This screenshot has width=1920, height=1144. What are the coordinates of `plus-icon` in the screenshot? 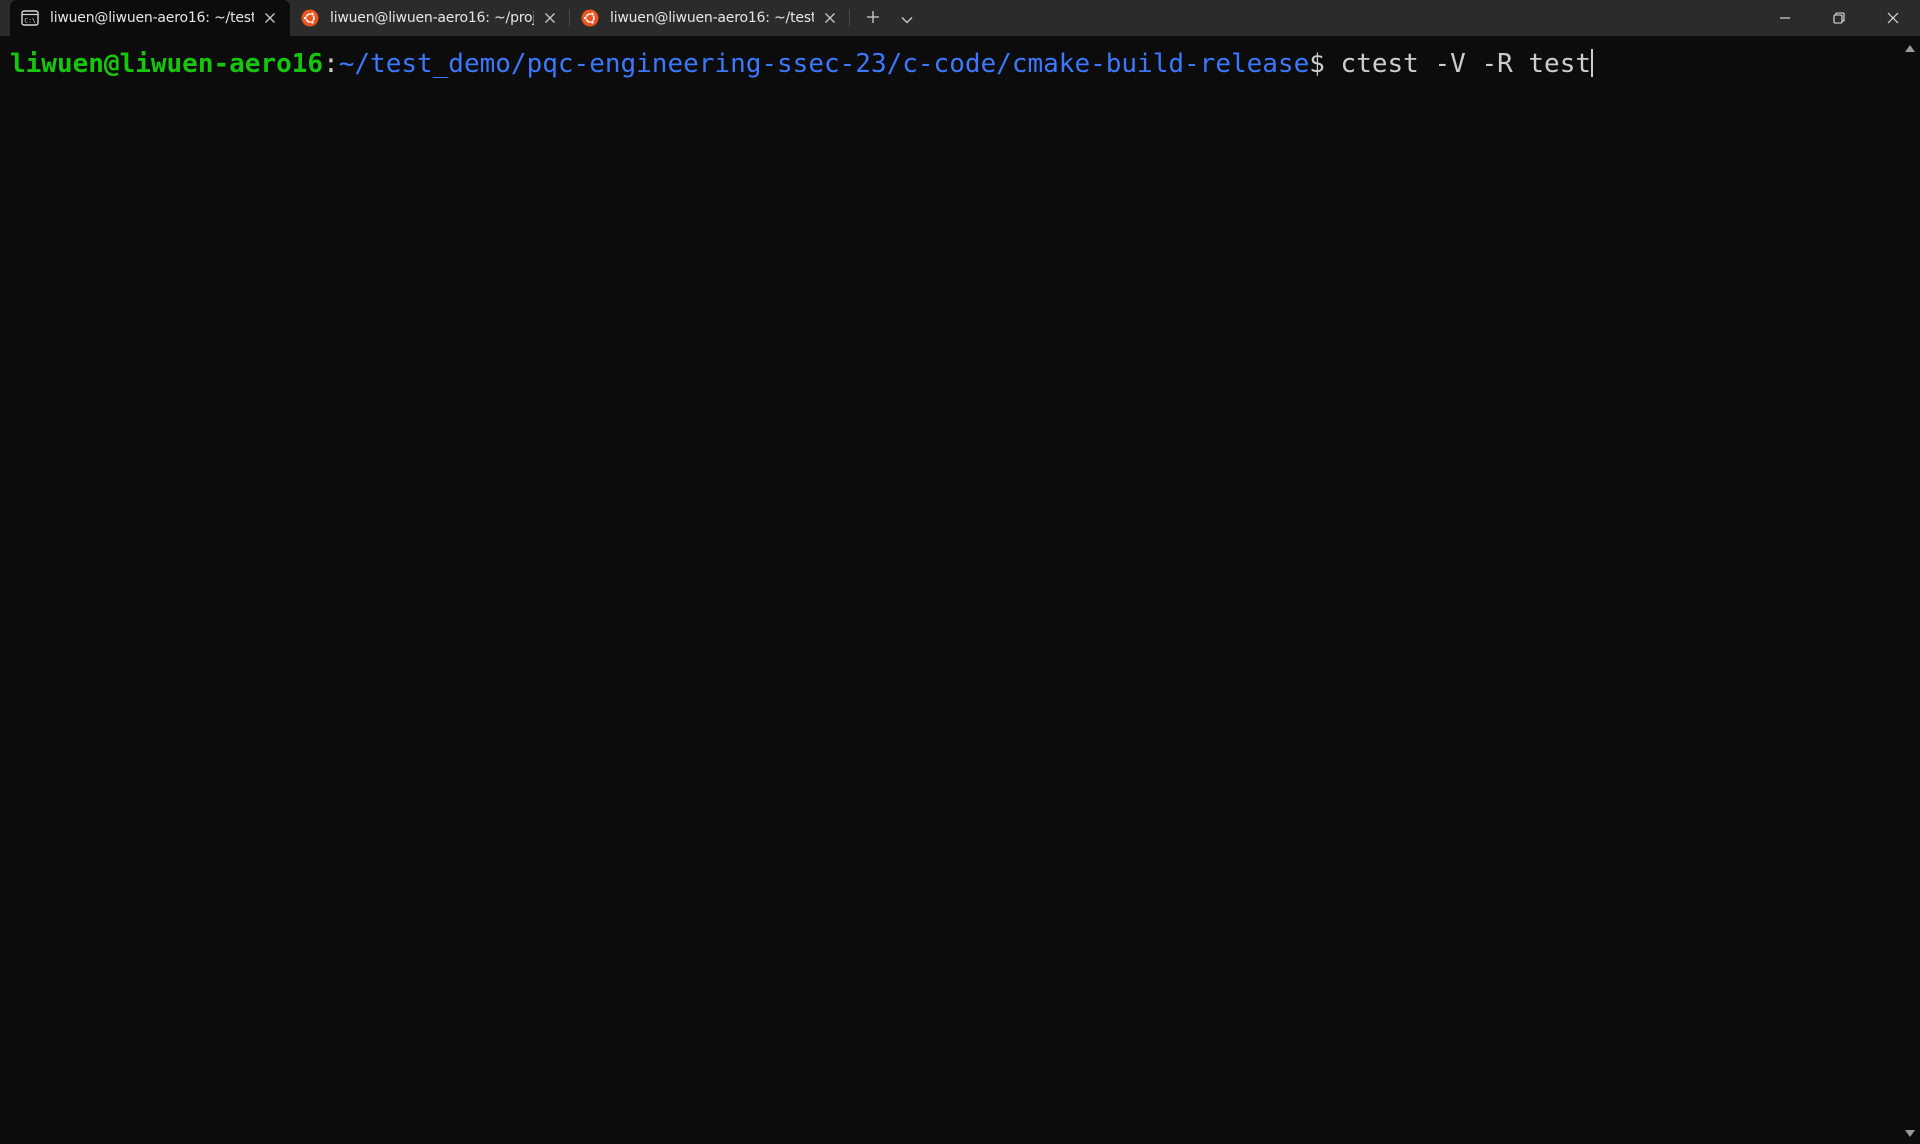 It's located at (873, 18).